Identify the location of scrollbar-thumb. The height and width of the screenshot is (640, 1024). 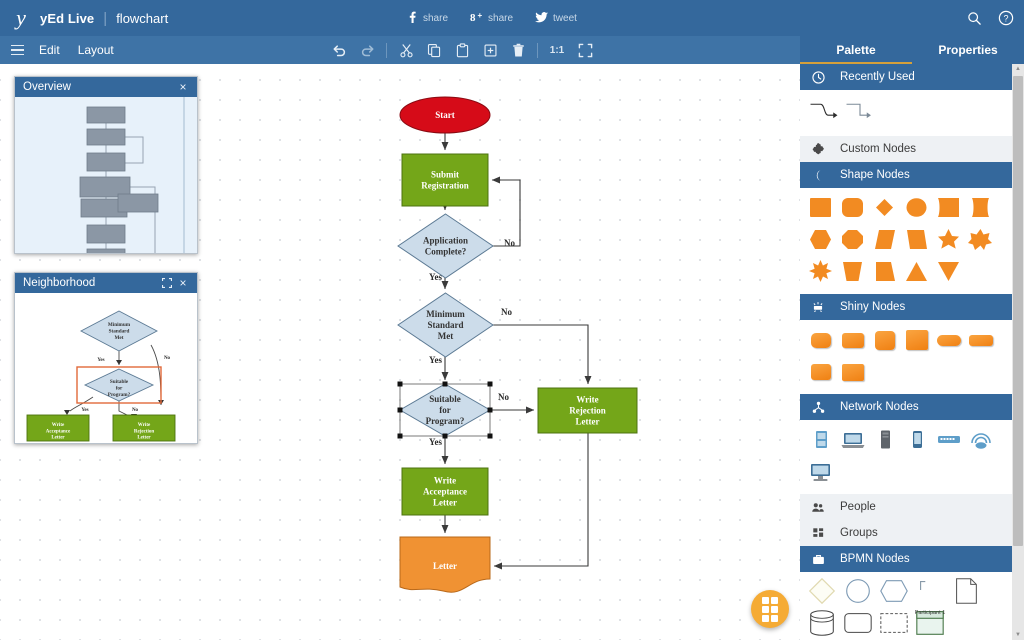
(1018, 311).